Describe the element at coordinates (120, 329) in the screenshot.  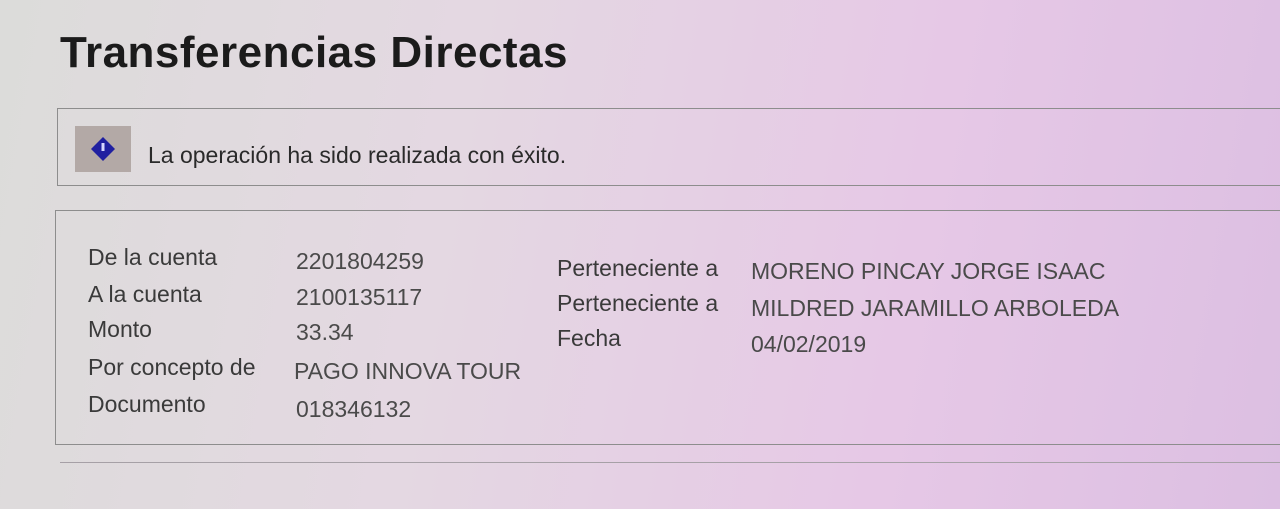
I see `amount-label: Monto` at that location.